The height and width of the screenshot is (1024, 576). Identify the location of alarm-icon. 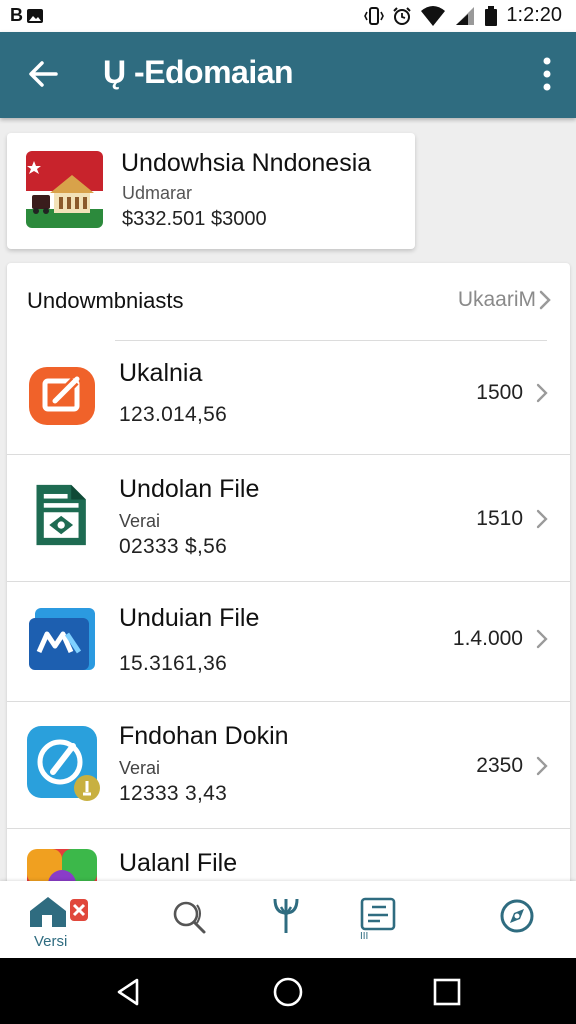
(402, 15).